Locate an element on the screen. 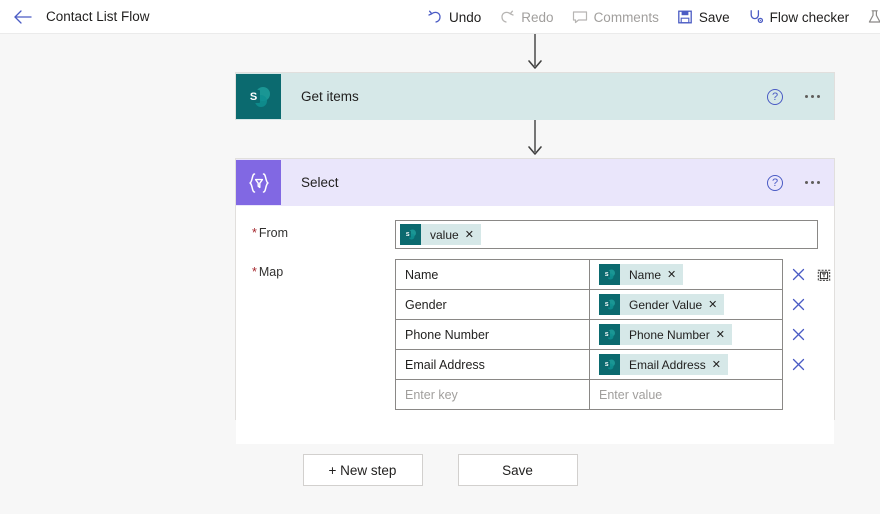  redo-icon is located at coordinates (507, 17).